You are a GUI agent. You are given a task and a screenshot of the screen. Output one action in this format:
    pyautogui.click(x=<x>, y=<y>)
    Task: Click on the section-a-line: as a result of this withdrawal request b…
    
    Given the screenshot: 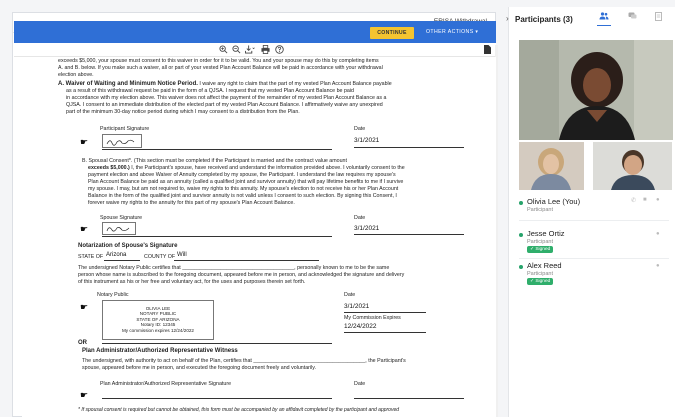 What is the action you would take?
    pyautogui.click(x=210, y=91)
    